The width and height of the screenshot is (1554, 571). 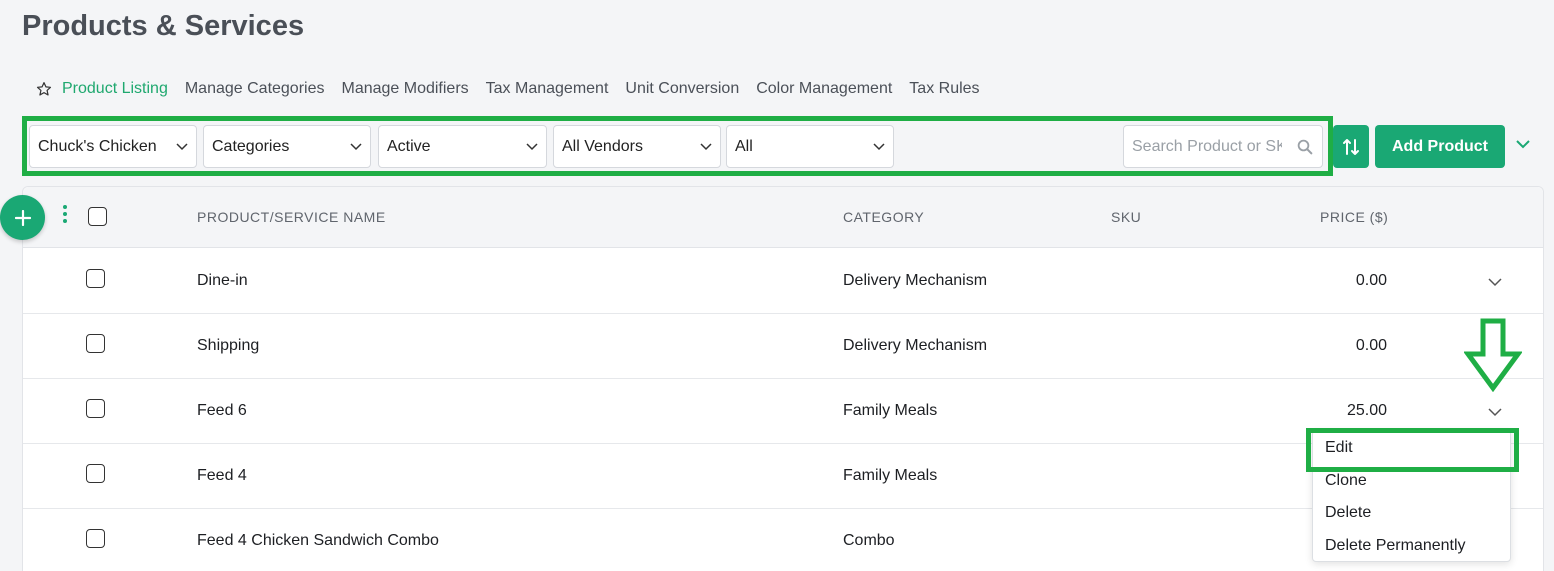 What do you see at coordinates (744, 146) in the screenshot?
I see `type-select-value: All` at bounding box center [744, 146].